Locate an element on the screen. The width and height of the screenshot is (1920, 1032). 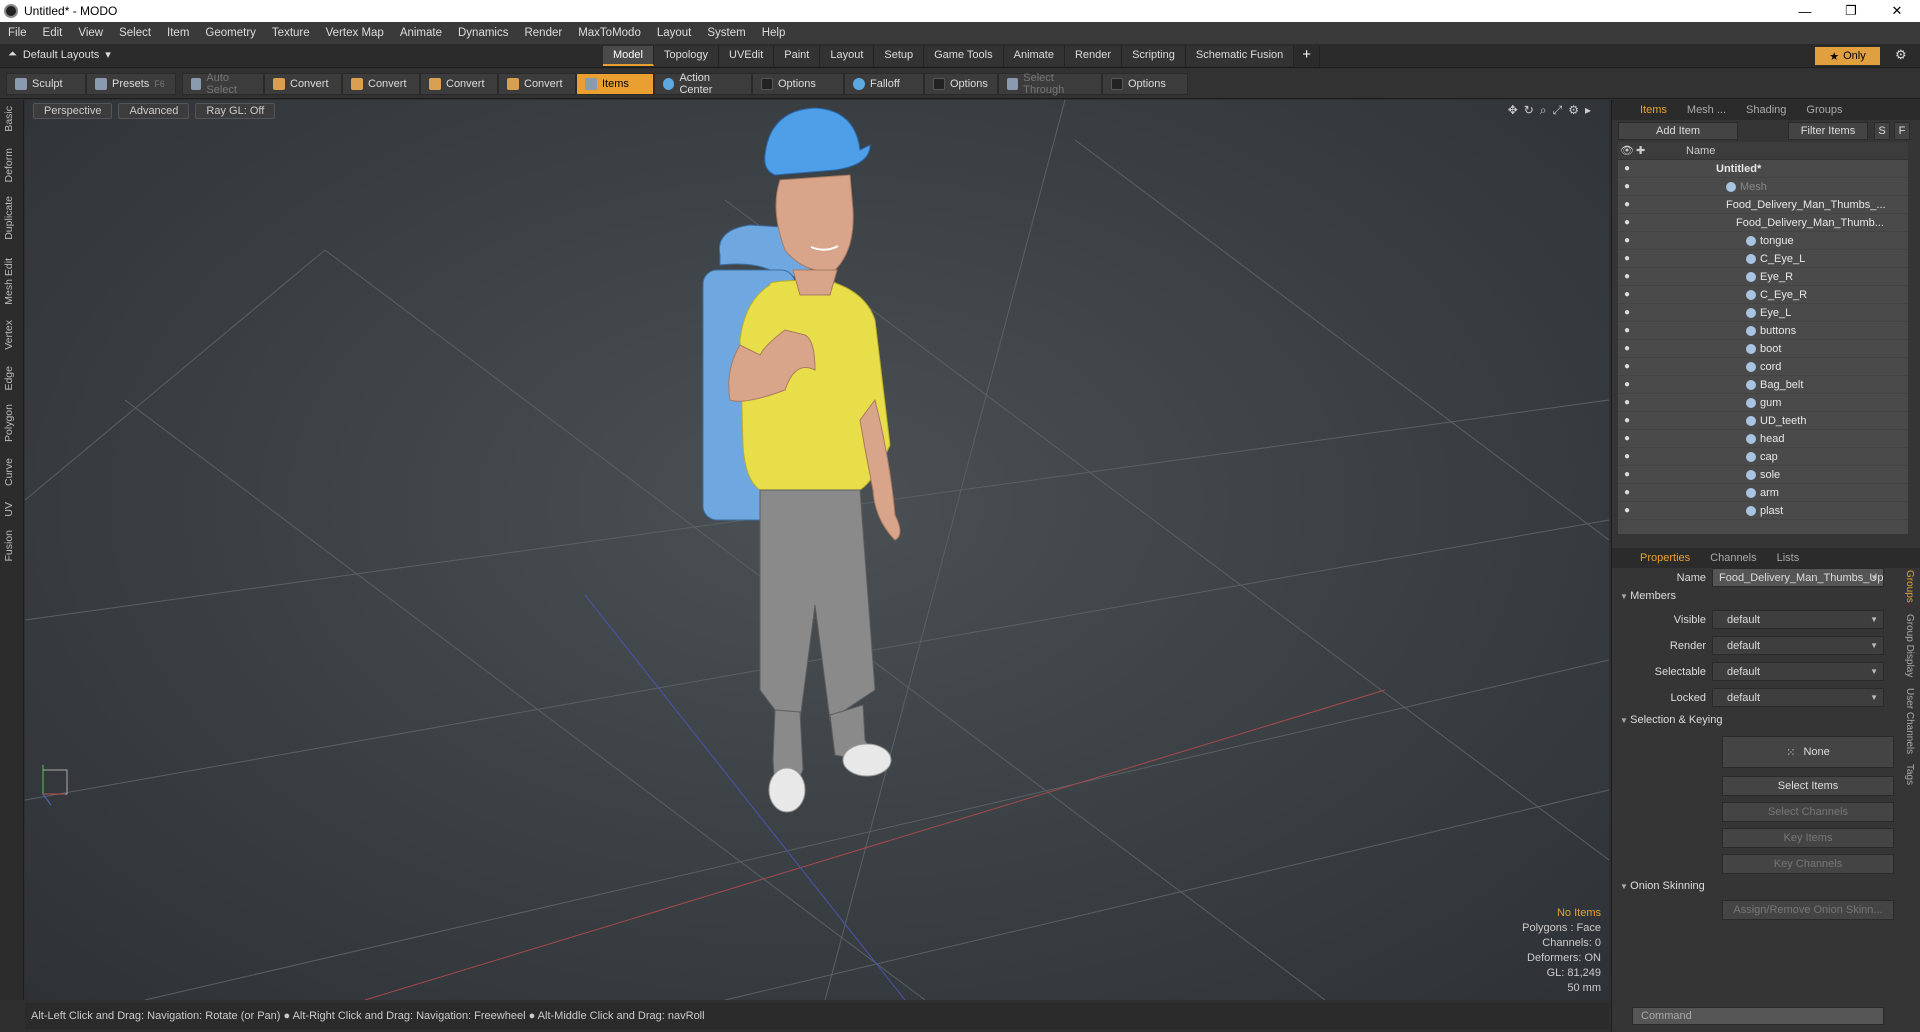
tree-row-item: ● Bag_belt is located at coordinates (1763, 385).